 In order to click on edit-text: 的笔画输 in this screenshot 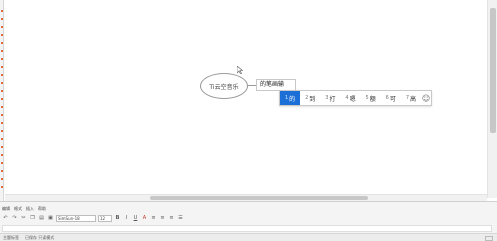, I will do `click(272, 84)`.